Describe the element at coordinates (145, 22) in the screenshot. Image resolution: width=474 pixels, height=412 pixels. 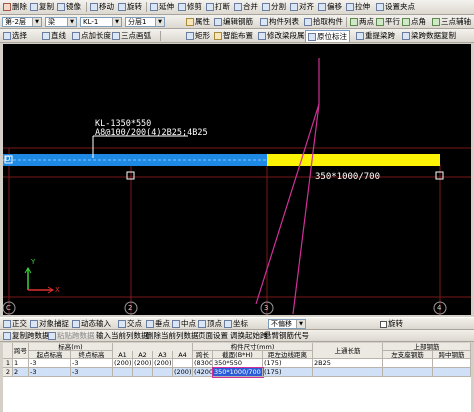
I see `layer-select: 分层1 ▼` at that location.